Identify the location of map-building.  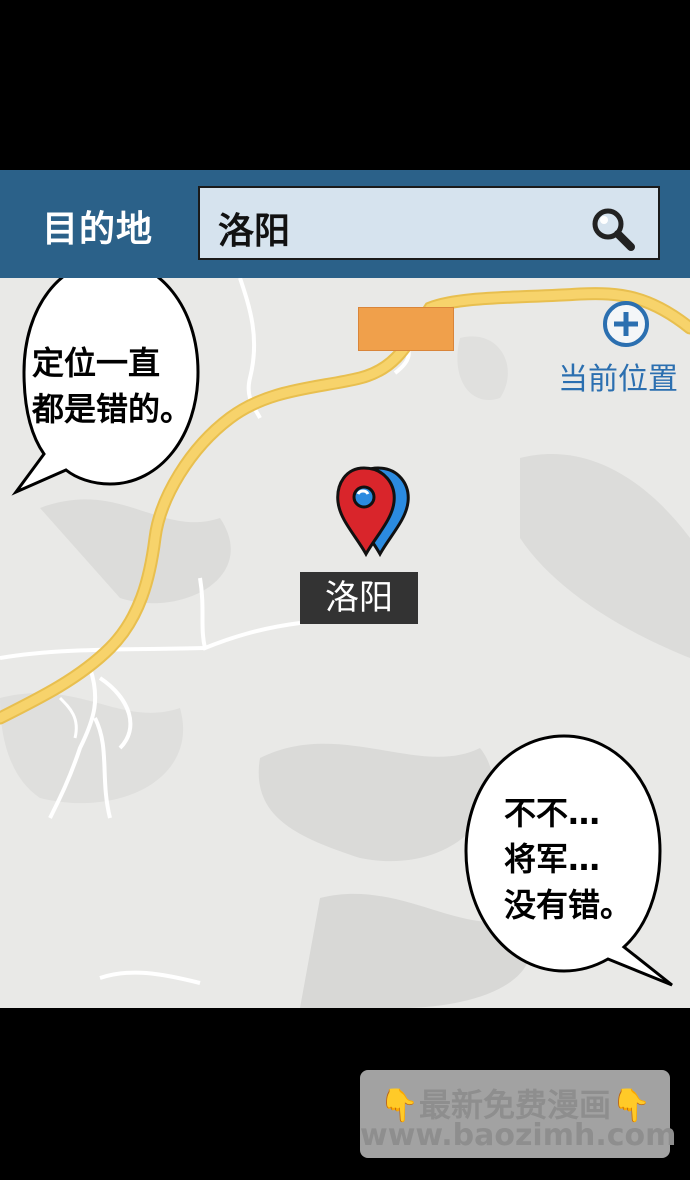
(406, 329).